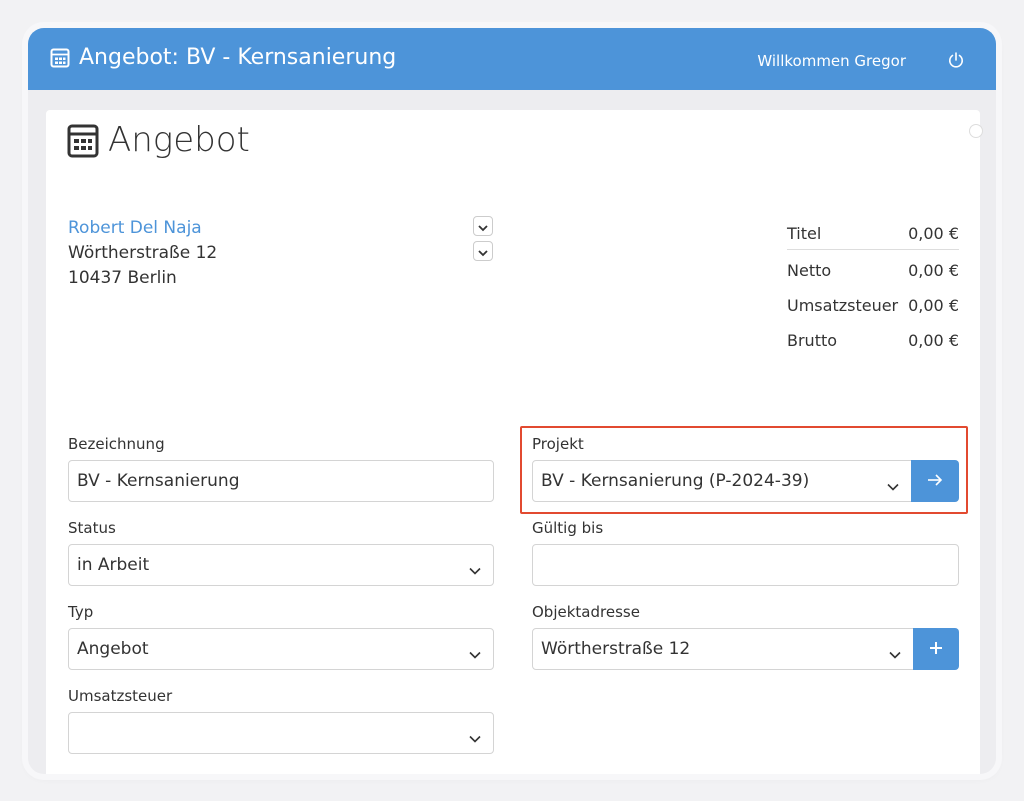  I want to click on projekt-highlight-box, so click(744, 470).